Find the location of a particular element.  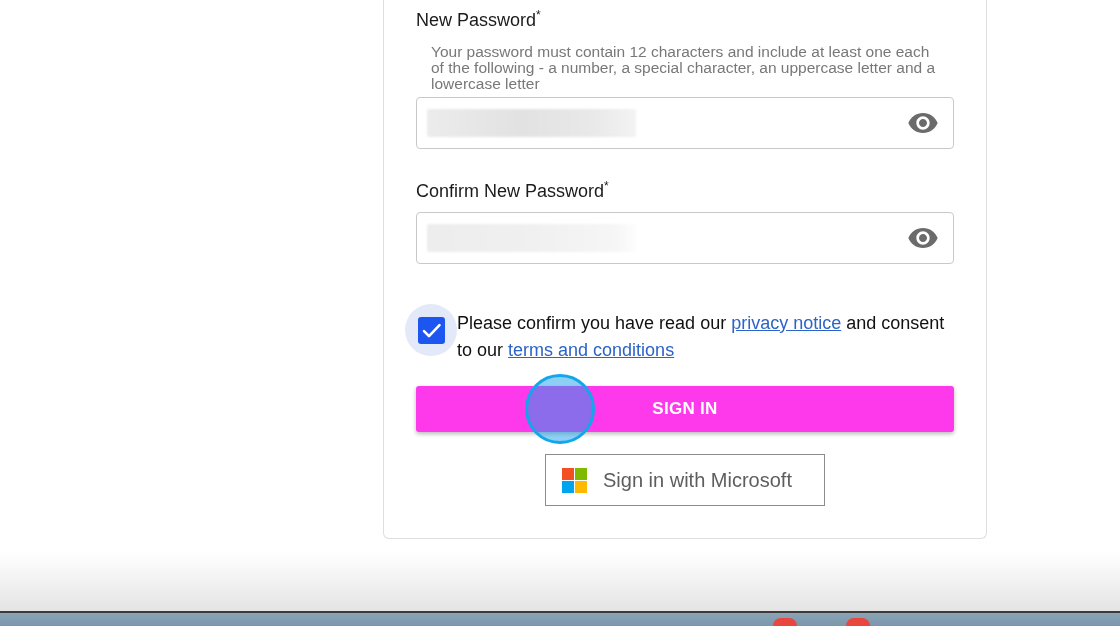

field-label: Confirm New Password$^{*}$ is located at coordinates (513, 191).